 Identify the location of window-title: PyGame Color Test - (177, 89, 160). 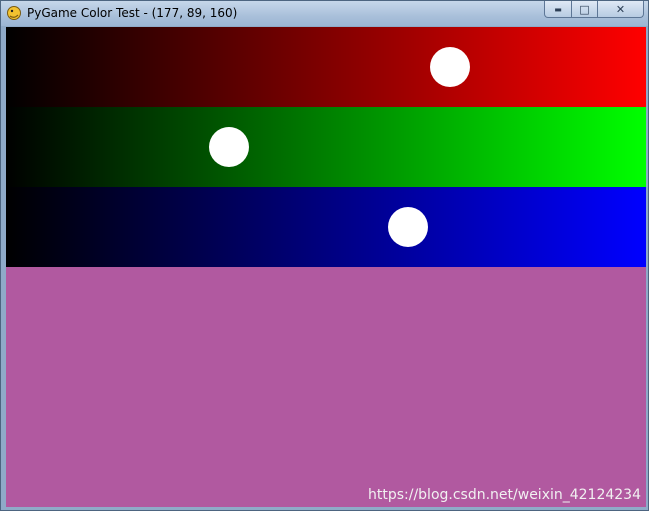
(132, 13).